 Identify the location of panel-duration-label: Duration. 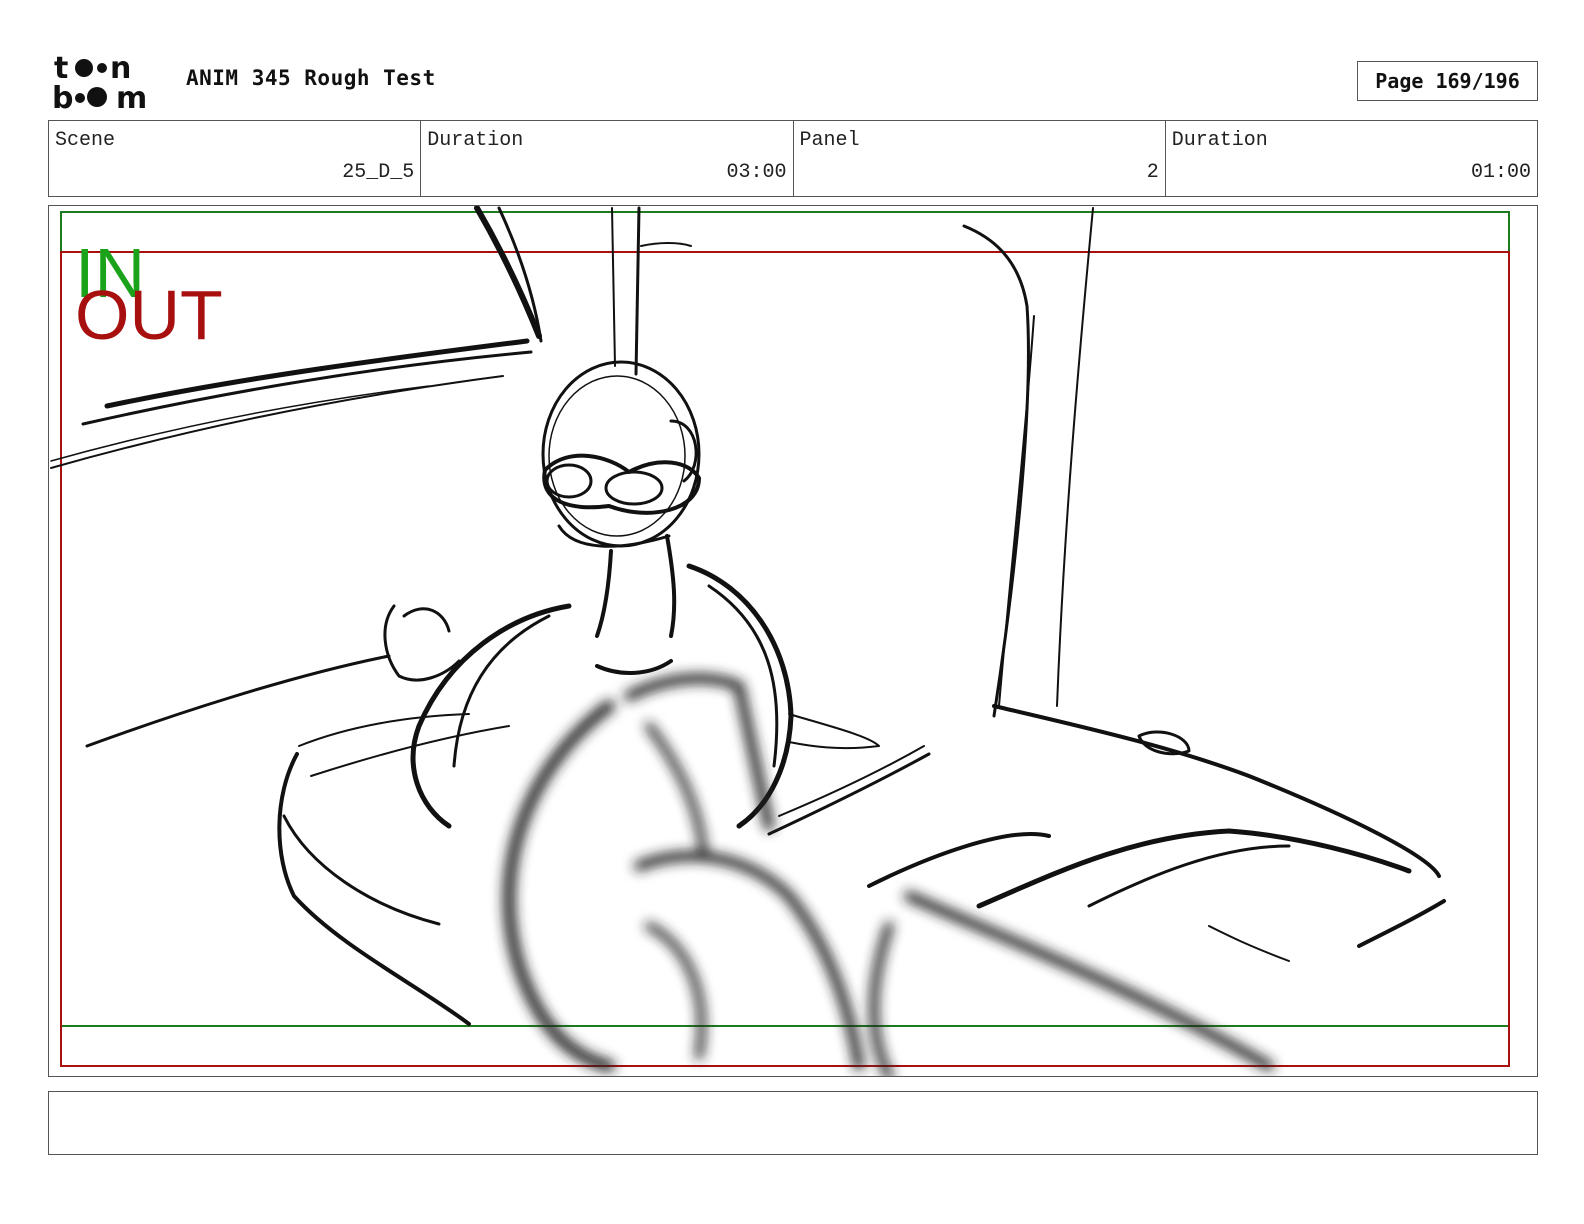
(1219, 140).